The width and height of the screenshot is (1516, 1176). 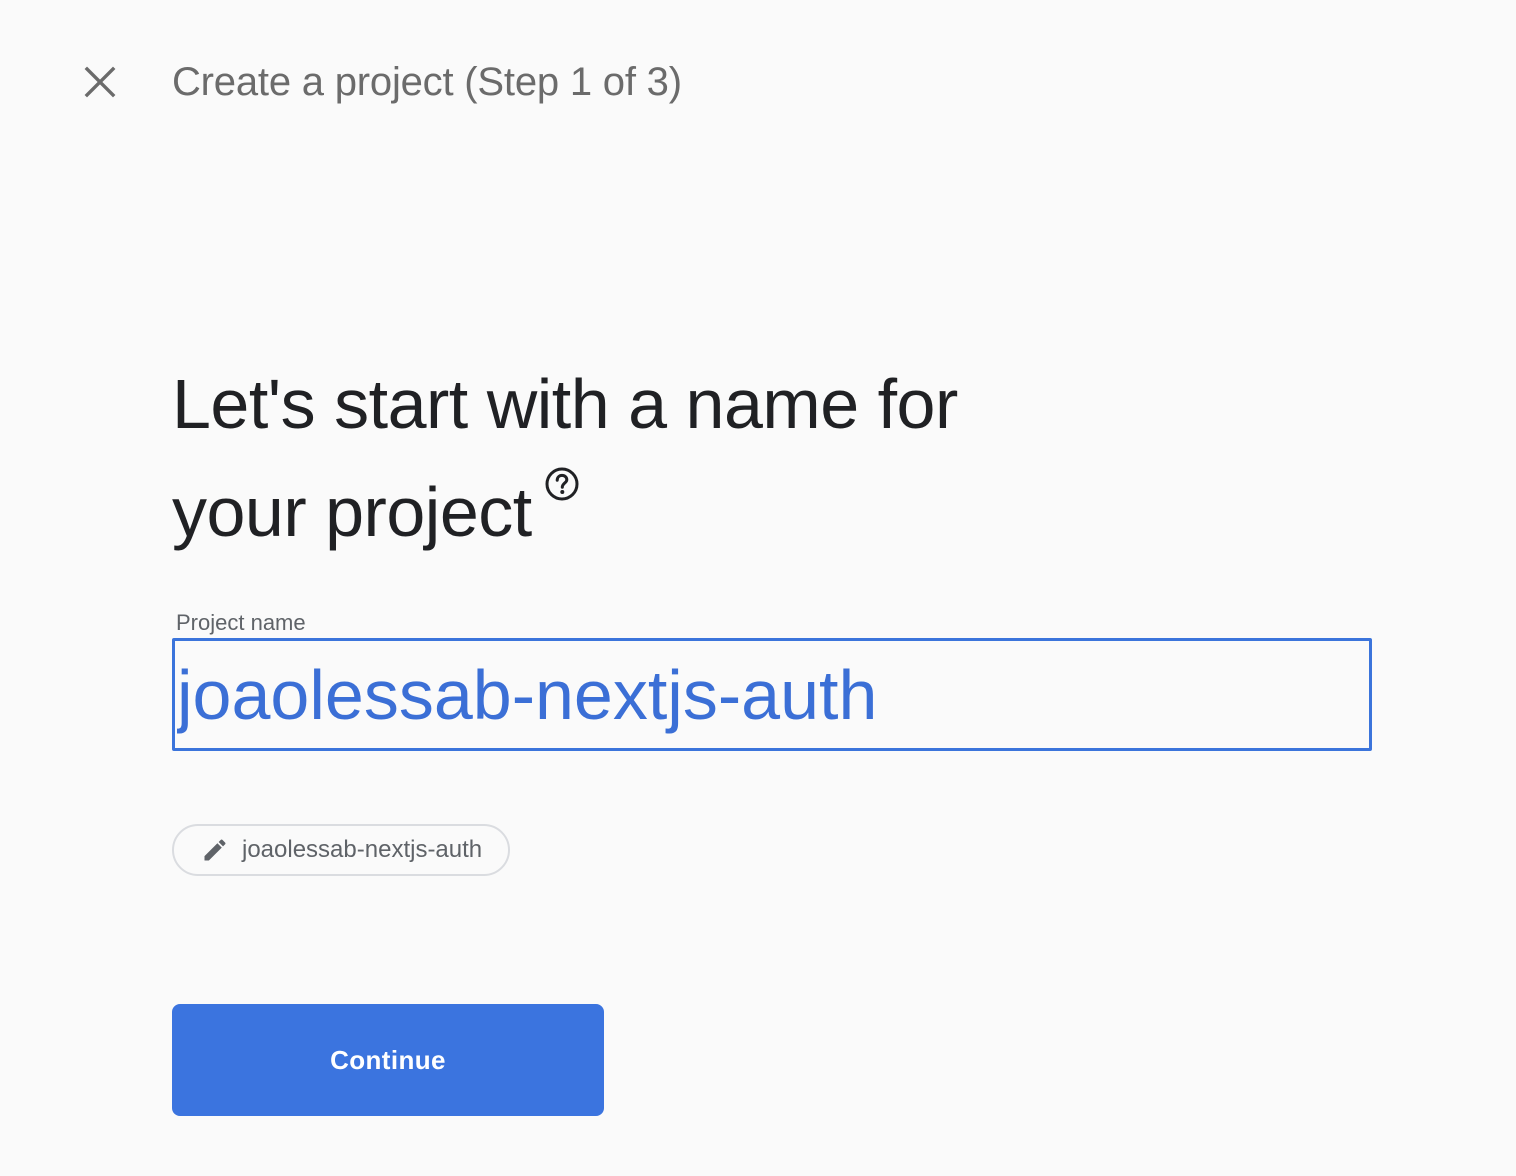 What do you see at coordinates (352, 512) in the screenshot?
I see `heading-line-2: your project` at bounding box center [352, 512].